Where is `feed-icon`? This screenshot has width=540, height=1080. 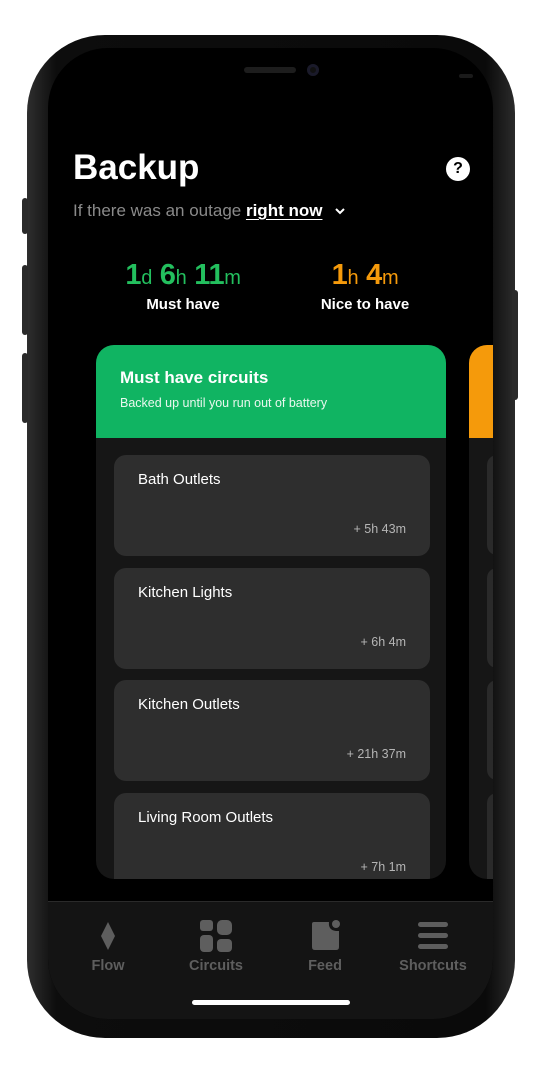 feed-icon is located at coordinates (325, 936).